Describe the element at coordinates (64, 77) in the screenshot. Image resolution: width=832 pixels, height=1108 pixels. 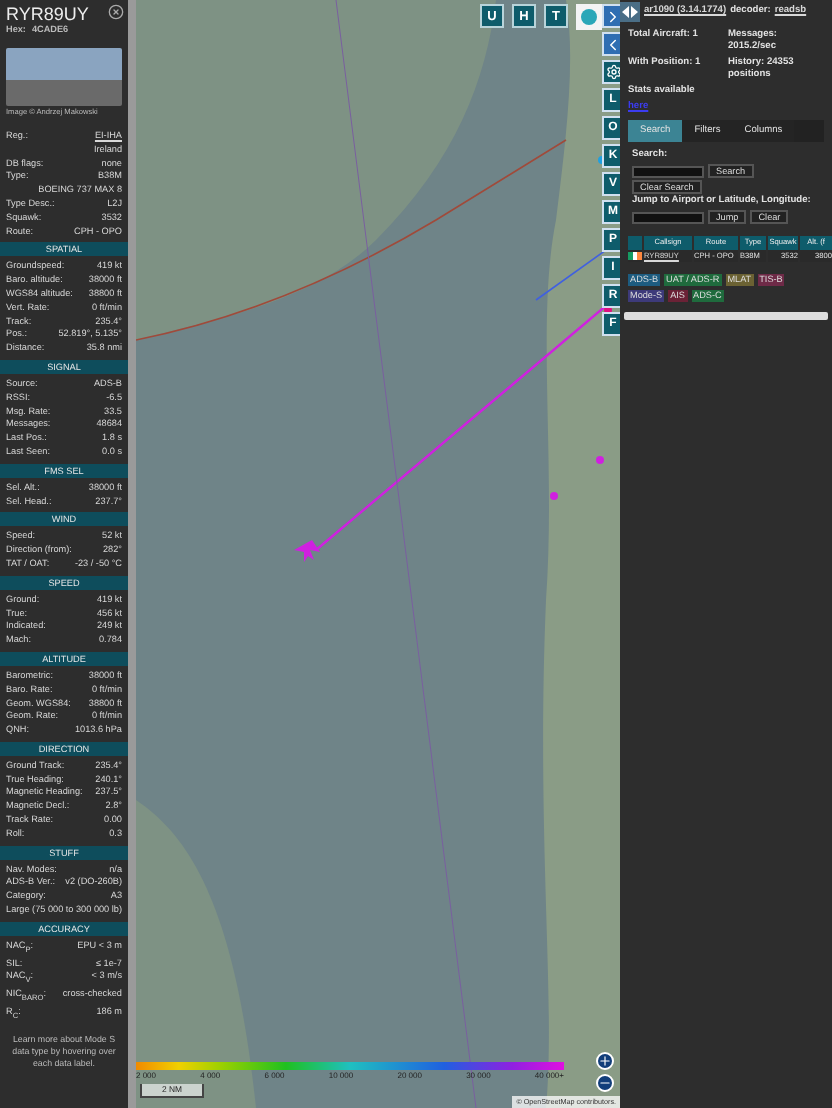
I see `photo-placeholder` at that location.